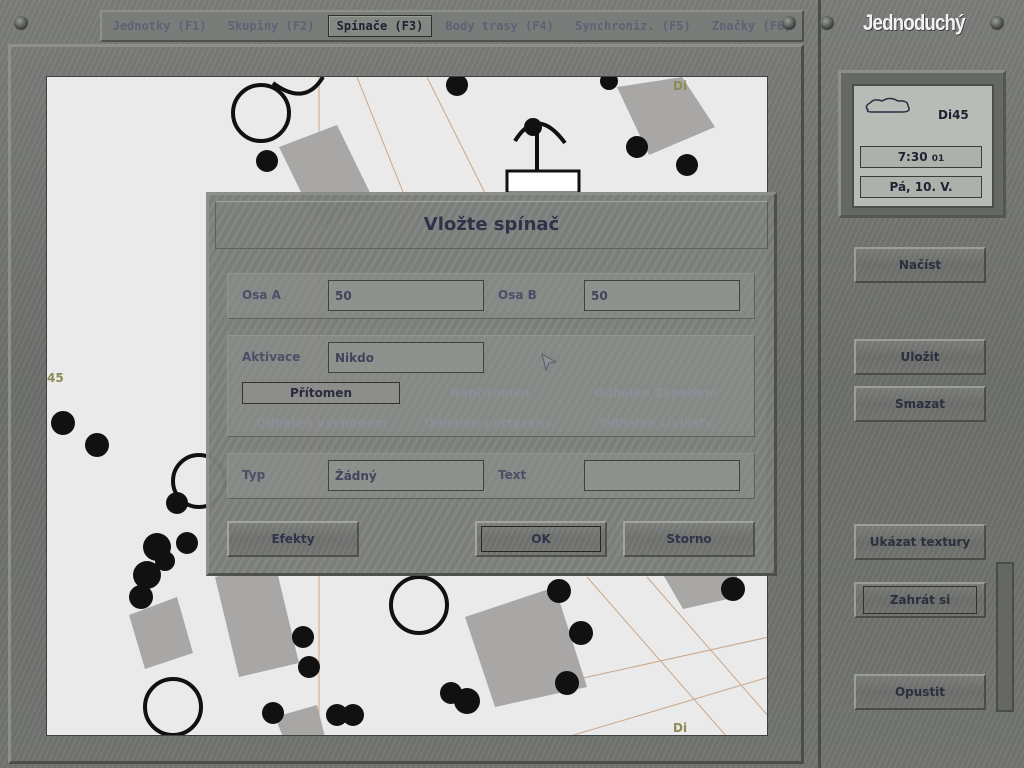 The image size is (1024, 768). I want to click on save-button: Uložit, so click(920, 357).